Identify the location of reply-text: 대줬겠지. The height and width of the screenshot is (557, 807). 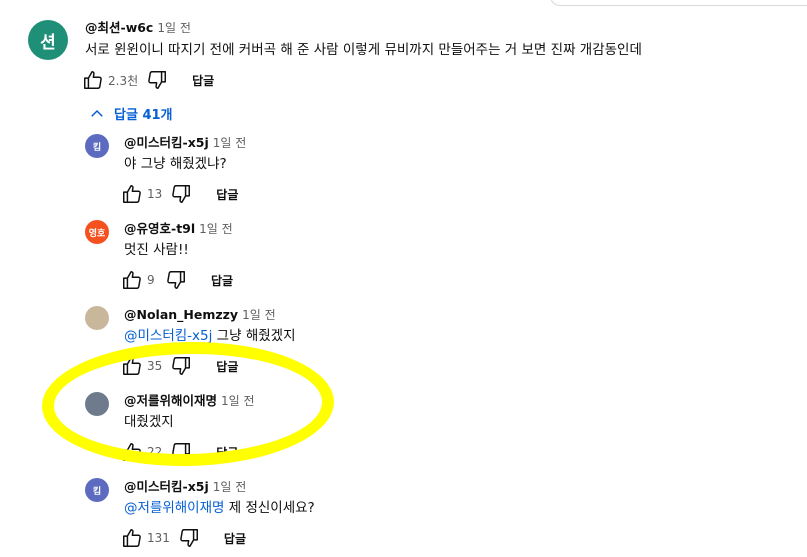
(149, 422).